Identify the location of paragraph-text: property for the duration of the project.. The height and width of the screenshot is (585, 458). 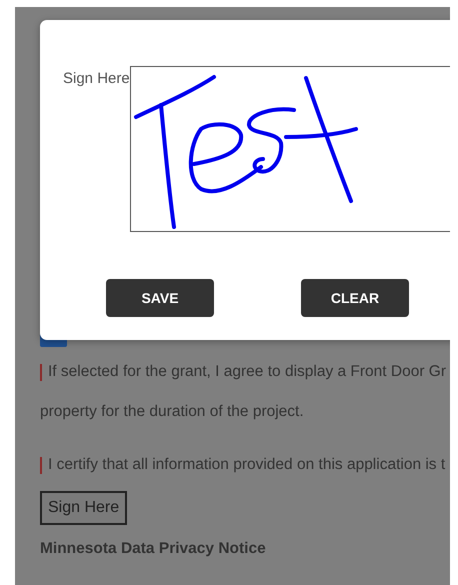
(172, 412).